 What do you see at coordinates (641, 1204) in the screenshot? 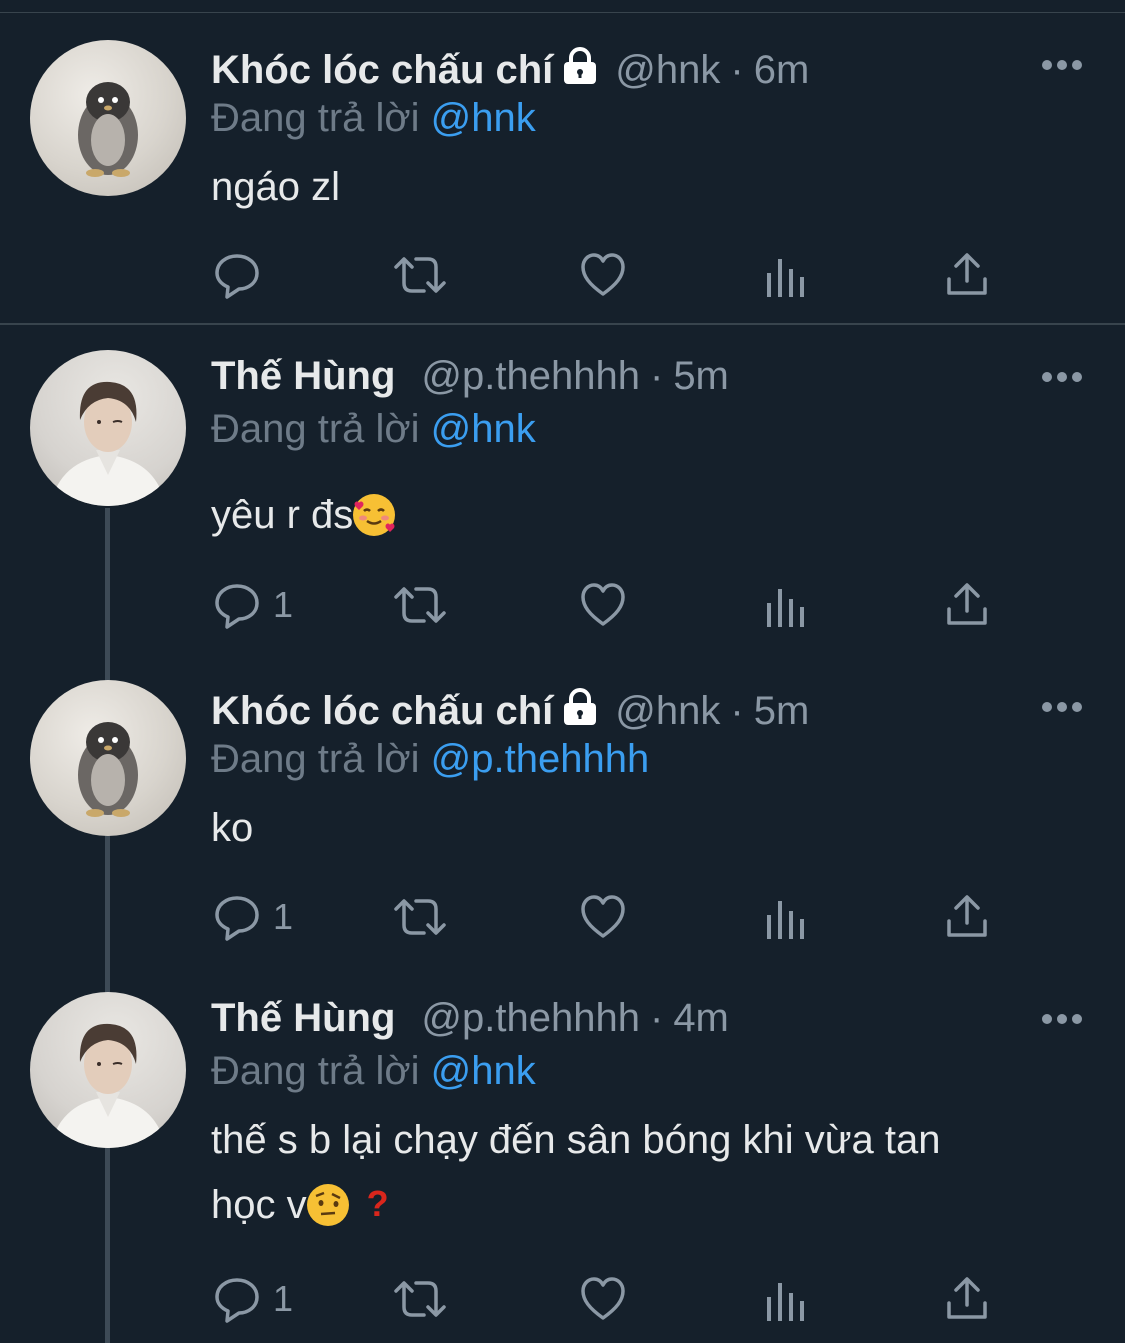
I see `tweet-text-line: học v?` at bounding box center [641, 1204].